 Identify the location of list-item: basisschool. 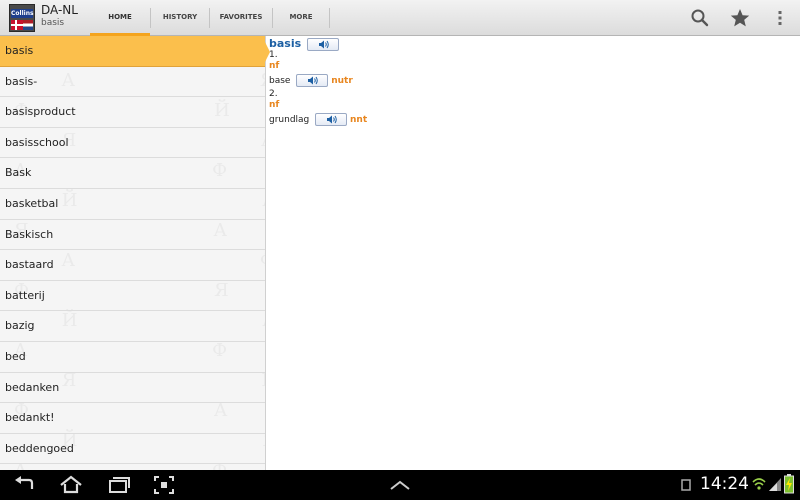
(132, 143).